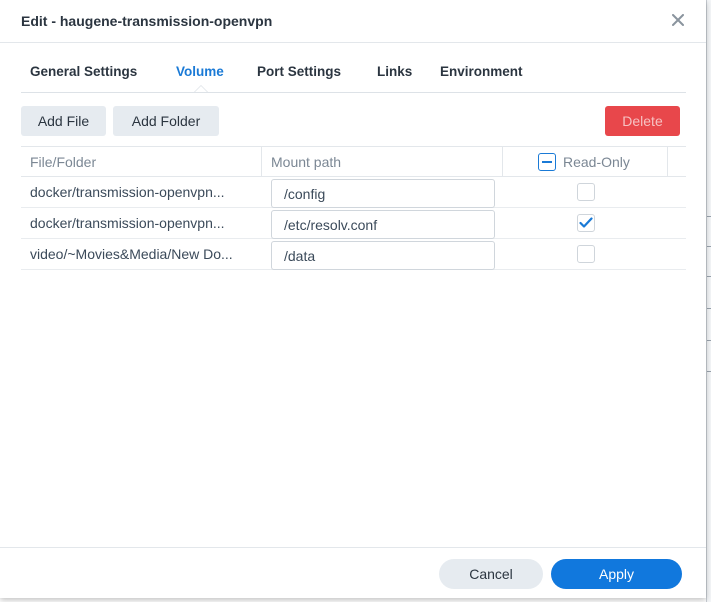 This screenshot has width=711, height=602. I want to click on column-header-read-only: Read-Only, so click(596, 162).